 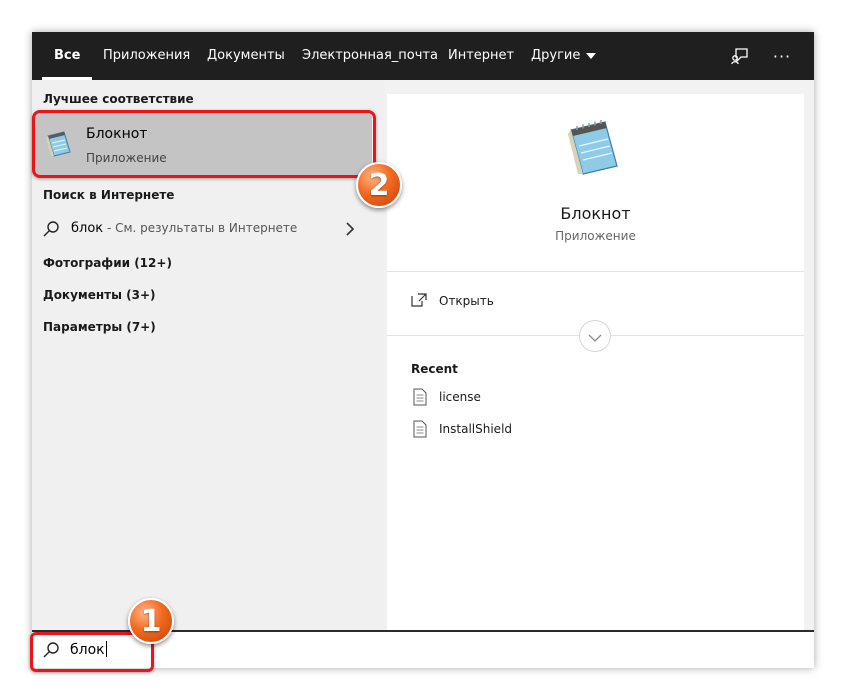 What do you see at coordinates (379, 185) in the screenshot?
I see `step-badge-2: 2` at bounding box center [379, 185].